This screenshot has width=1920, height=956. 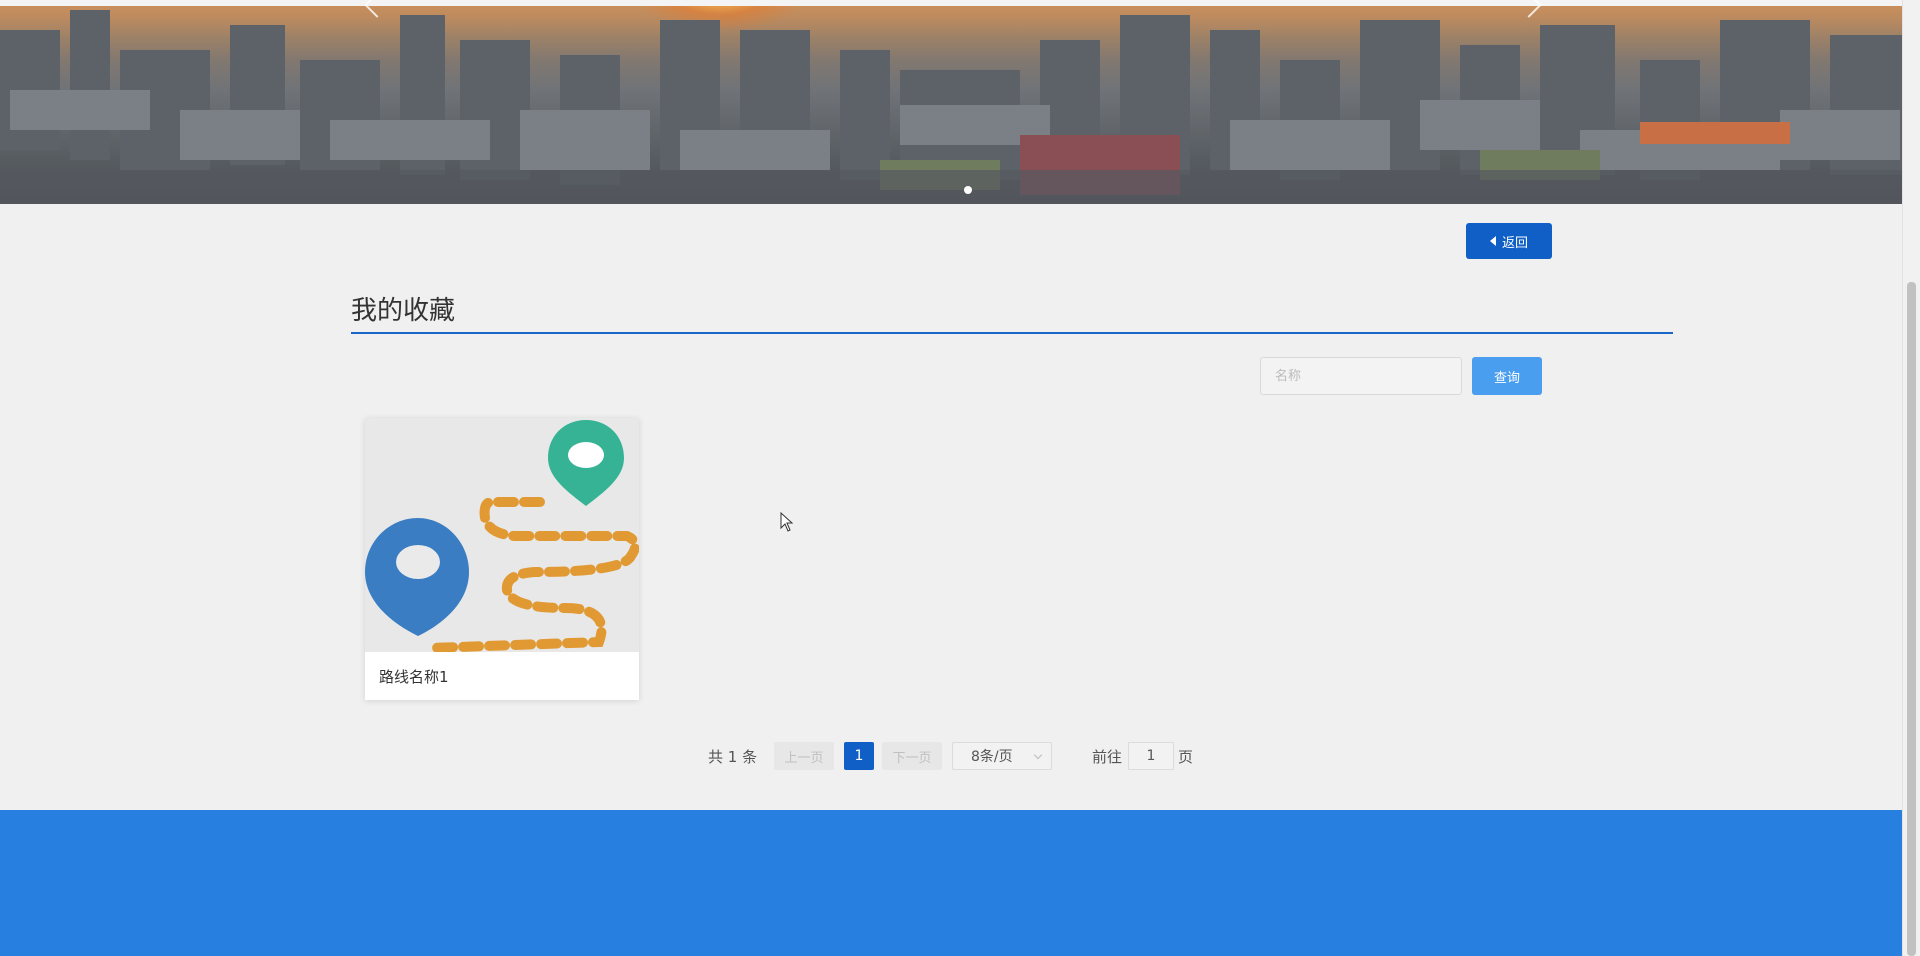 What do you see at coordinates (1514, 242) in the screenshot?
I see `back-button-label: 返回` at bounding box center [1514, 242].